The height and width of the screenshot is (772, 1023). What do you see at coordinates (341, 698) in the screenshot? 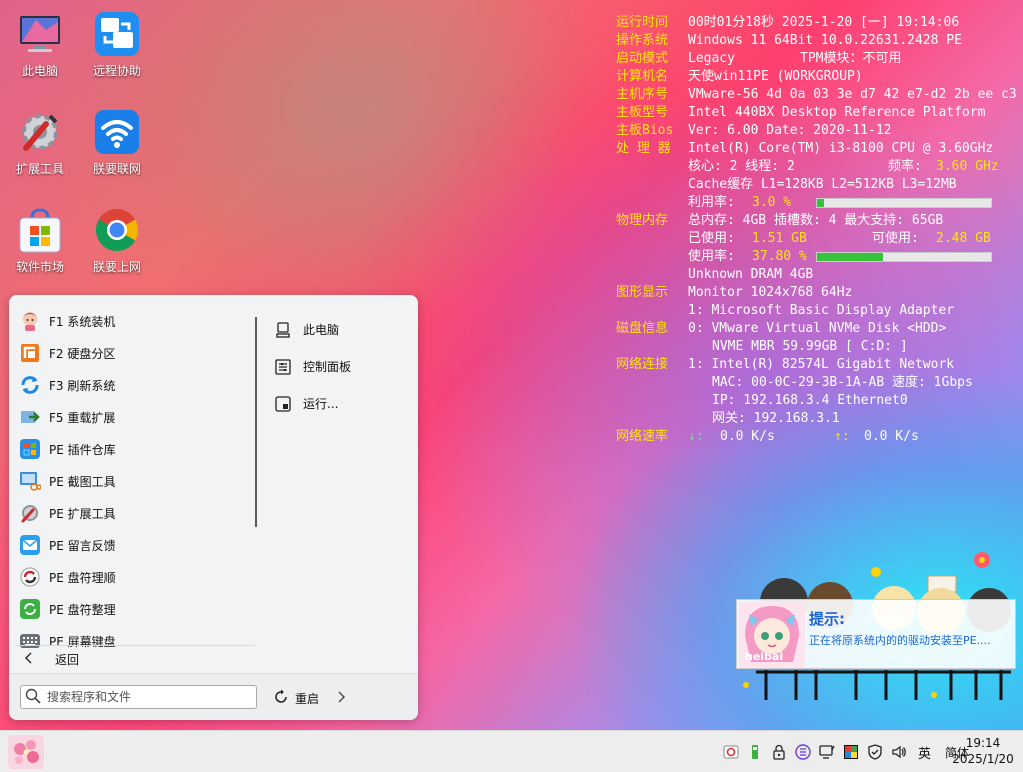
I see `chevron-right-icon` at bounding box center [341, 698].